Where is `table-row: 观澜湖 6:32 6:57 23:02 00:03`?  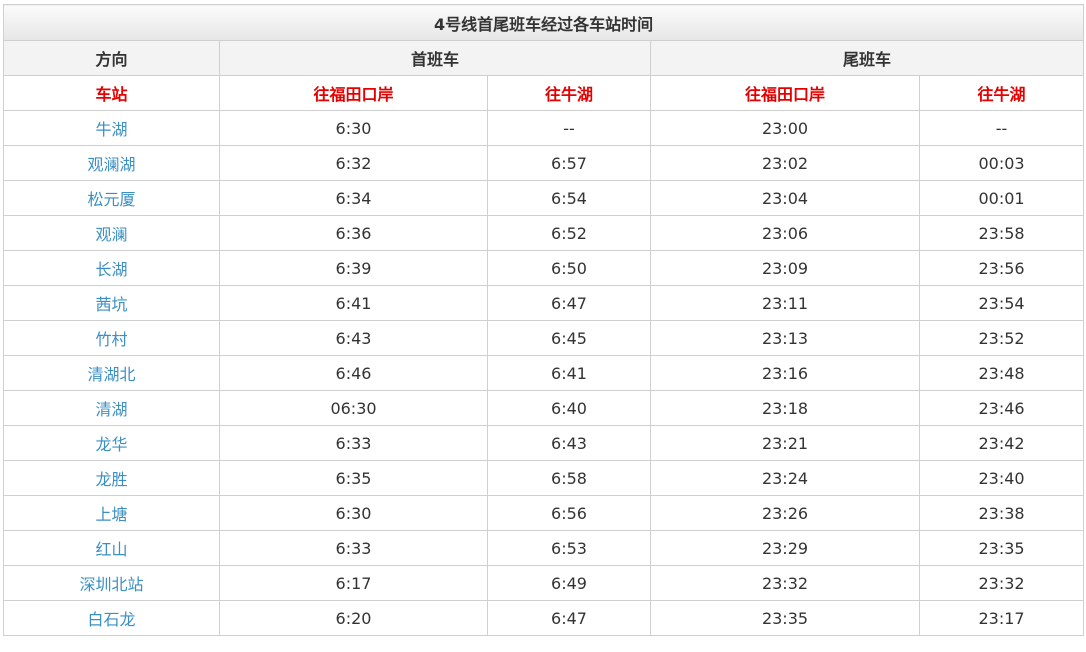
table-row: 观澜湖 6:32 6:57 23:02 00:03 is located at coordinates (544, 163).